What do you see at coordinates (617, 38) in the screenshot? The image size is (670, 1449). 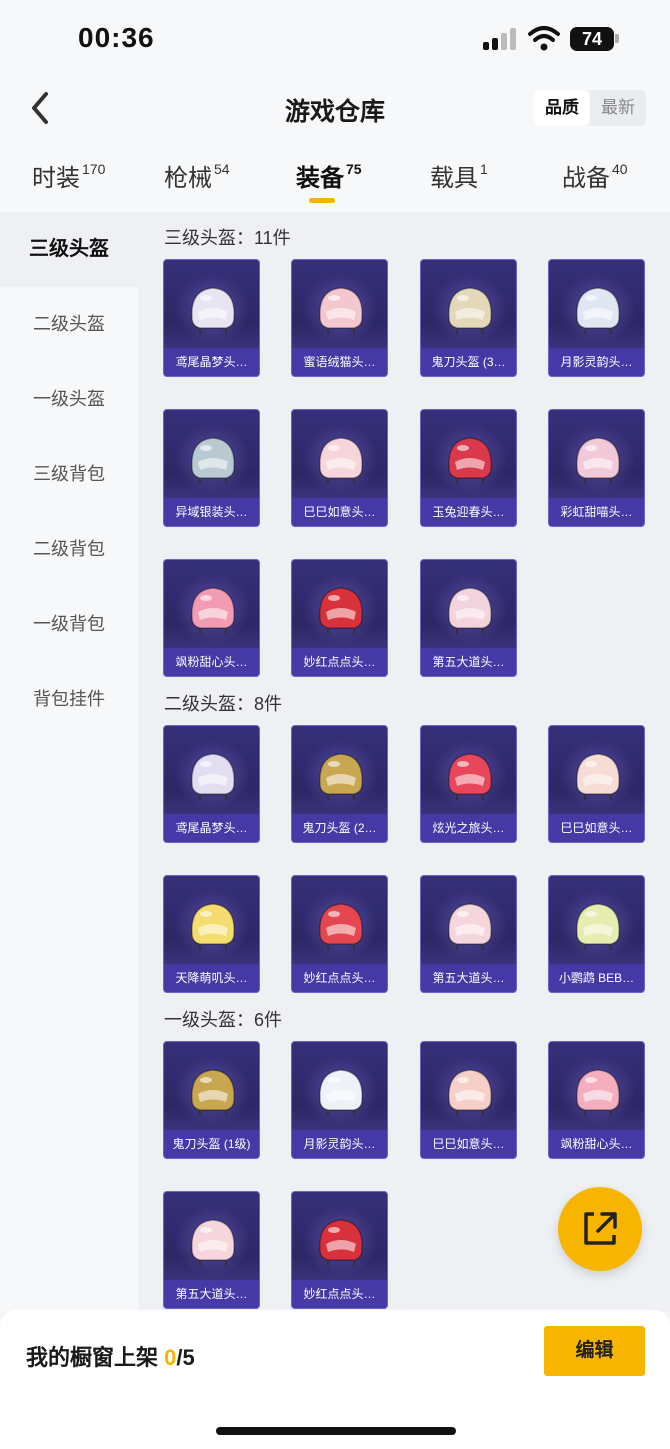 I see `battery-cap` at bounding box center [617, 38].